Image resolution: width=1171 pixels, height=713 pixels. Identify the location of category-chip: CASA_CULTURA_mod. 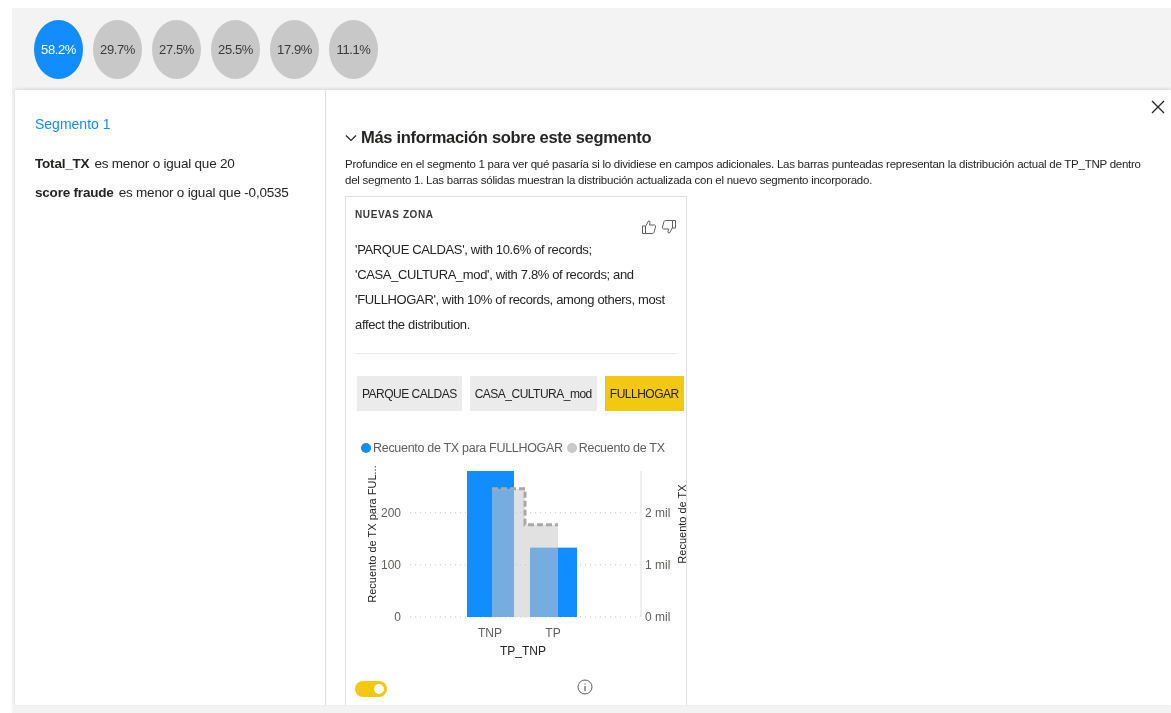
(533, 393).